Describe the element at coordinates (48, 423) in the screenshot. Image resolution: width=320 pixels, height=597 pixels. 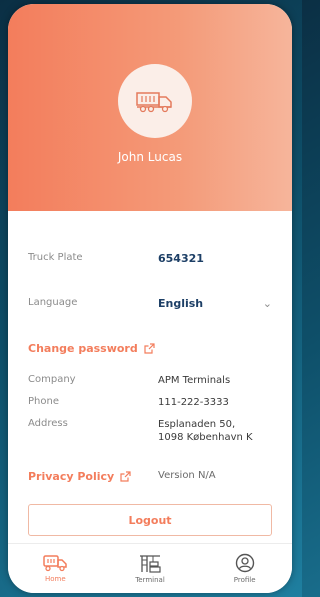
I see `address-label: Address` at that location.